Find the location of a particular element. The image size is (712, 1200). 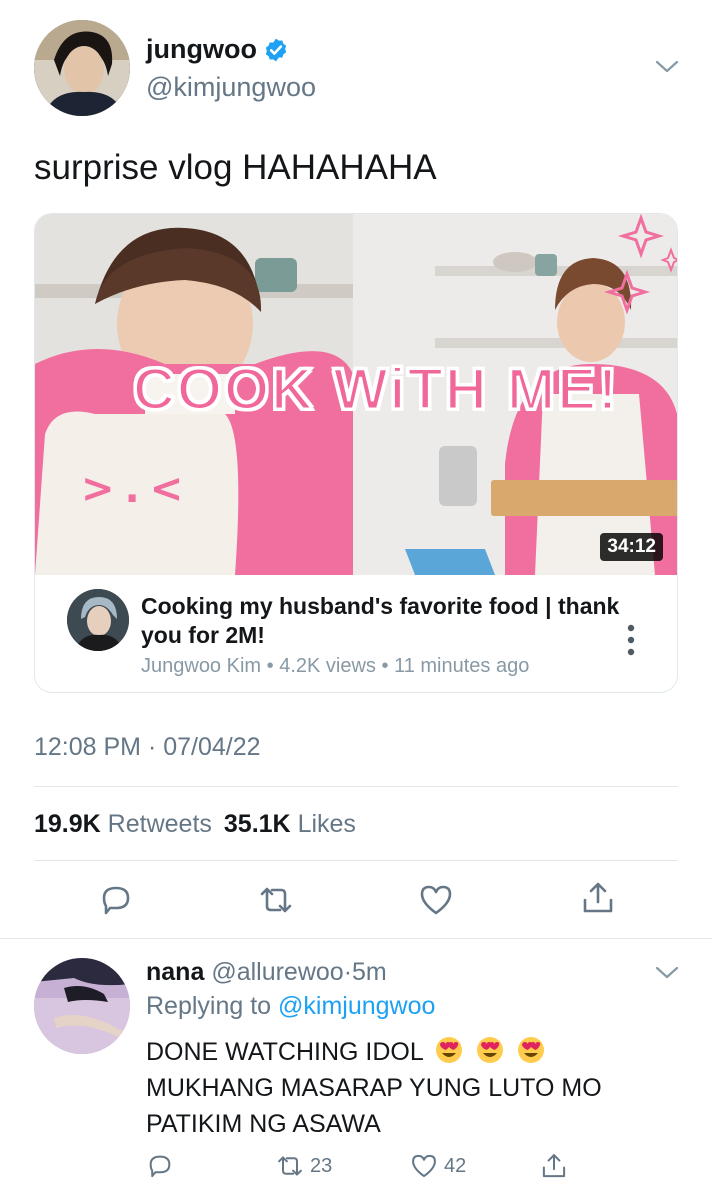

retweets-stat: 19.9K Retweets is located at coordinates (123, 824).